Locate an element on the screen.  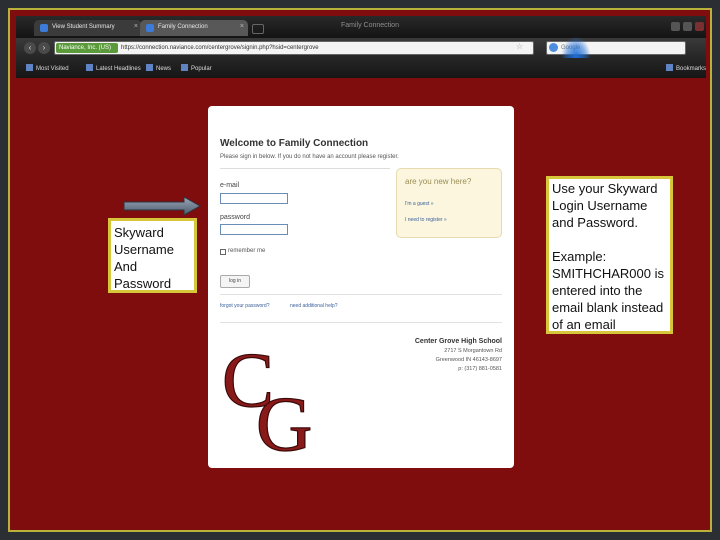
callout-line: Password is located at coordinates (143, 283).